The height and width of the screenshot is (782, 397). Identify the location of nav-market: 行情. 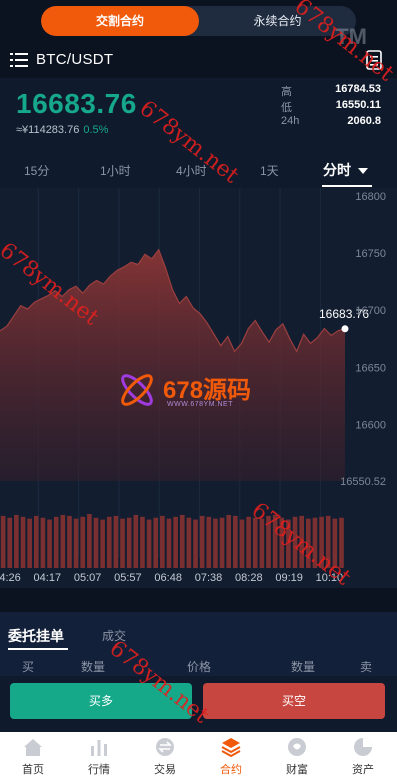
(99, 756).